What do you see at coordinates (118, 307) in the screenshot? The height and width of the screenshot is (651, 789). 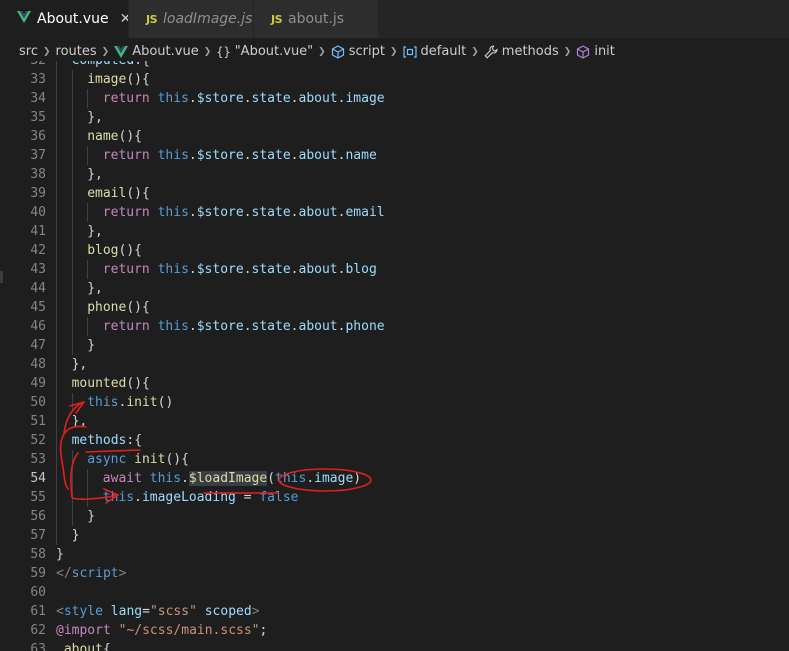 I see `code-line: phone(){` at bounding box center [118, 307].